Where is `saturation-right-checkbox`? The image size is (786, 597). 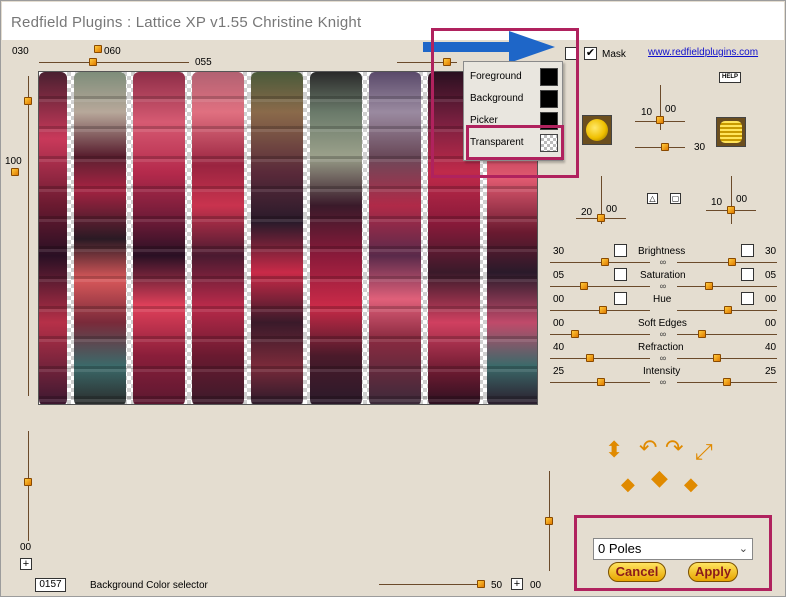 saturation-right-checkbox is located at coordinates (747, 274).